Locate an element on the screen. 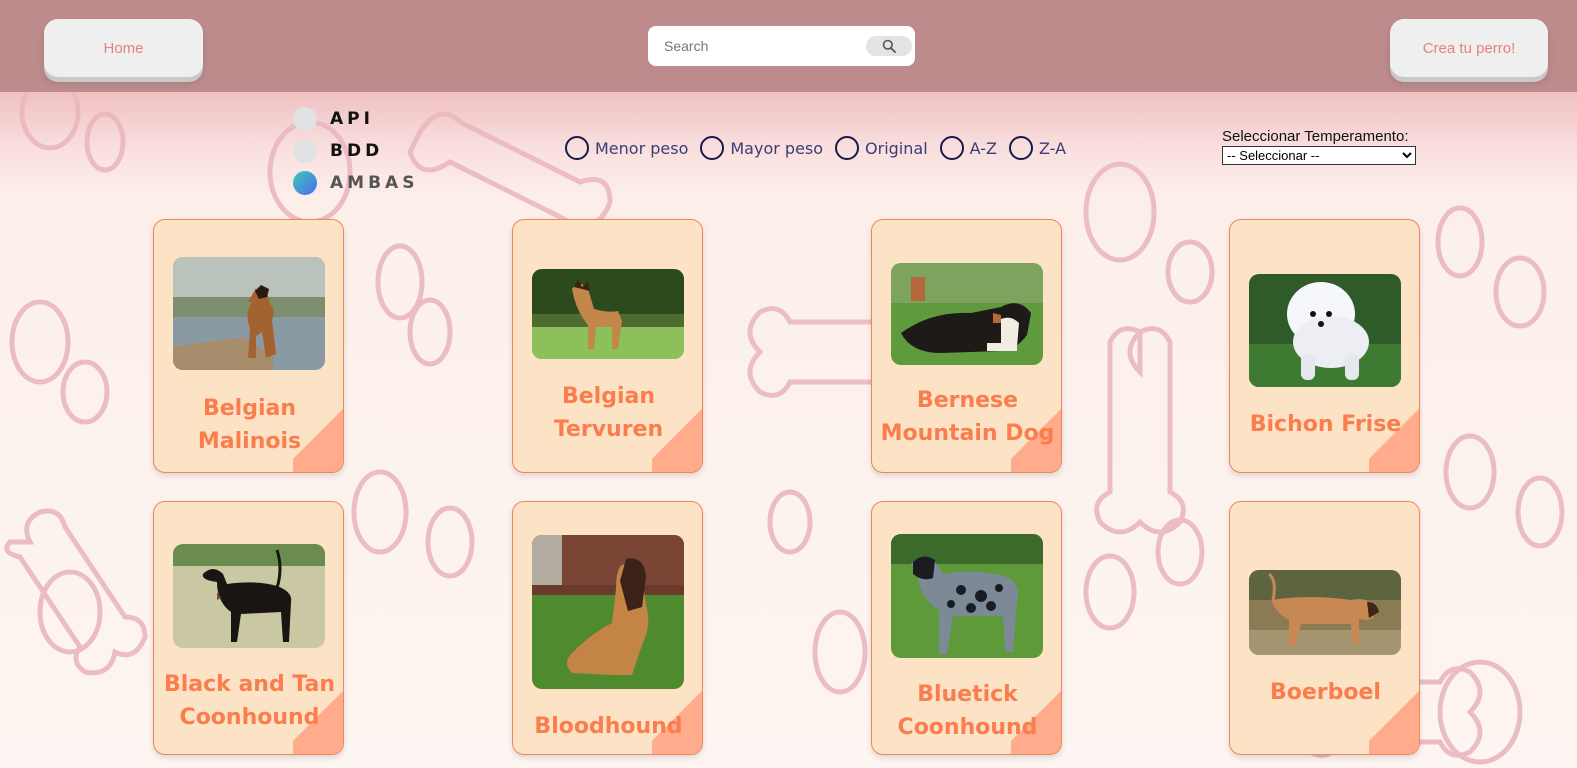 This screenshot has width=1577, height=768. breed-name: Bluetick Coonhound is located at coordinates (967, 711).